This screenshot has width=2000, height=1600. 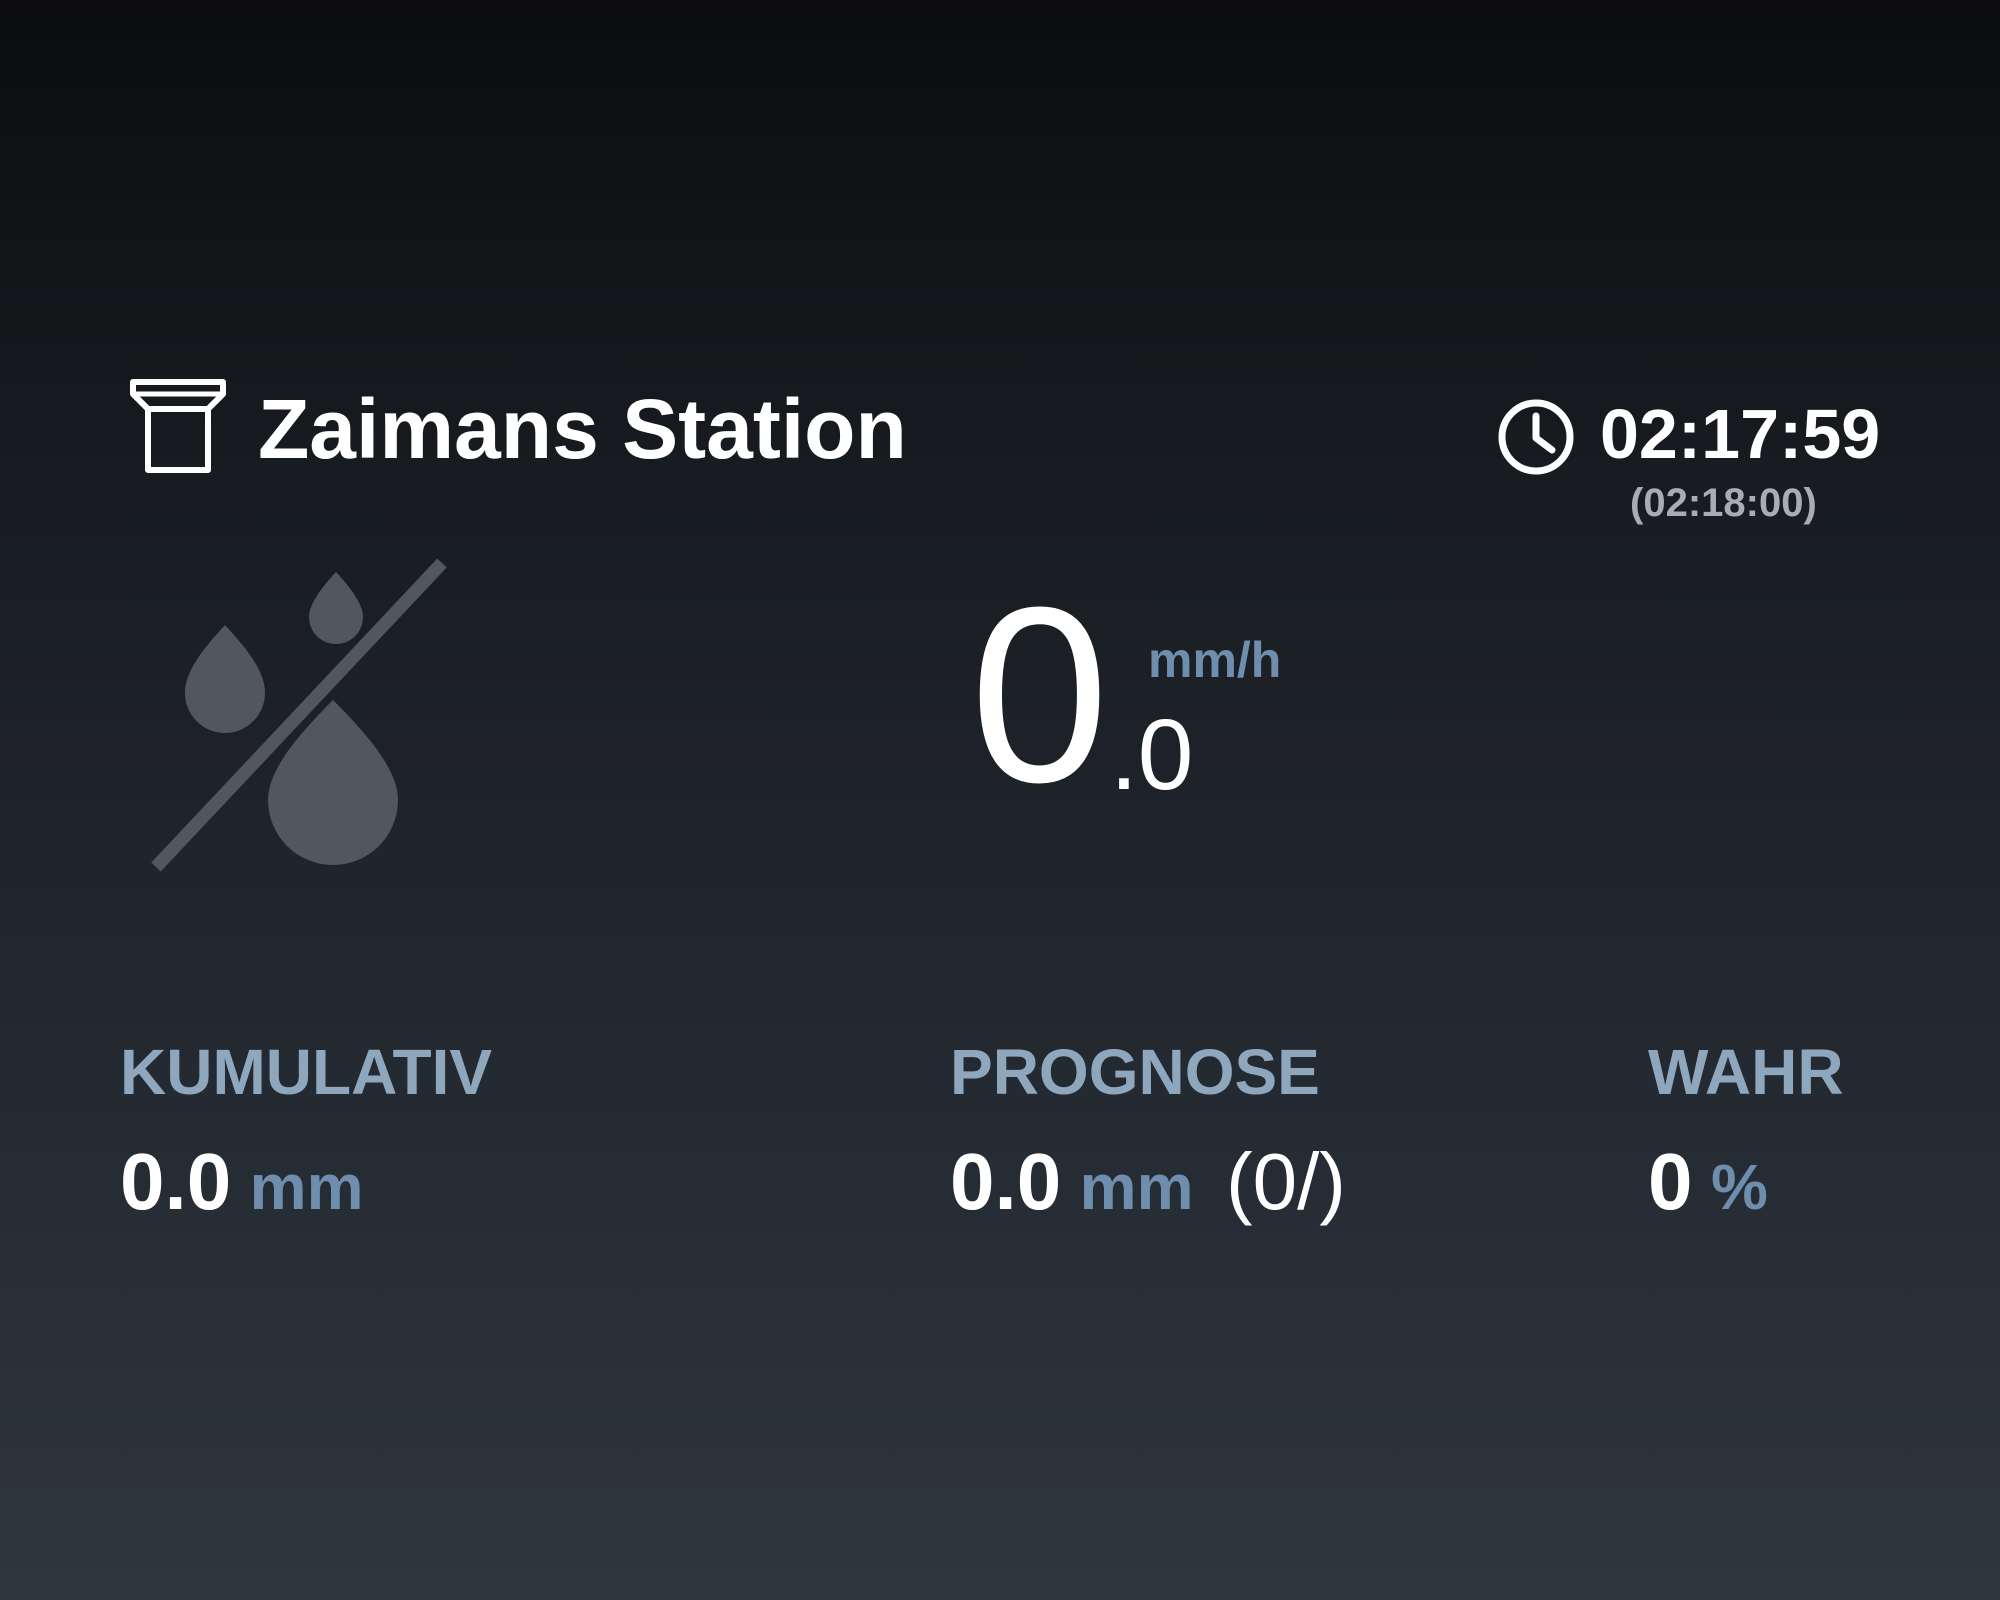 What do you see at coordinates (299, 715) in the screenshot?
I see `no-rain-icon` at bounding box center [299, 715].